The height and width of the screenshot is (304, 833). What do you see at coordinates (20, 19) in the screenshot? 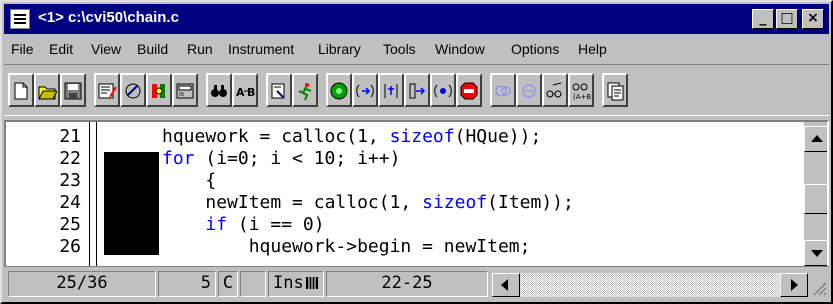
I see `system-menu-icon` at bounding box center [20, 19].